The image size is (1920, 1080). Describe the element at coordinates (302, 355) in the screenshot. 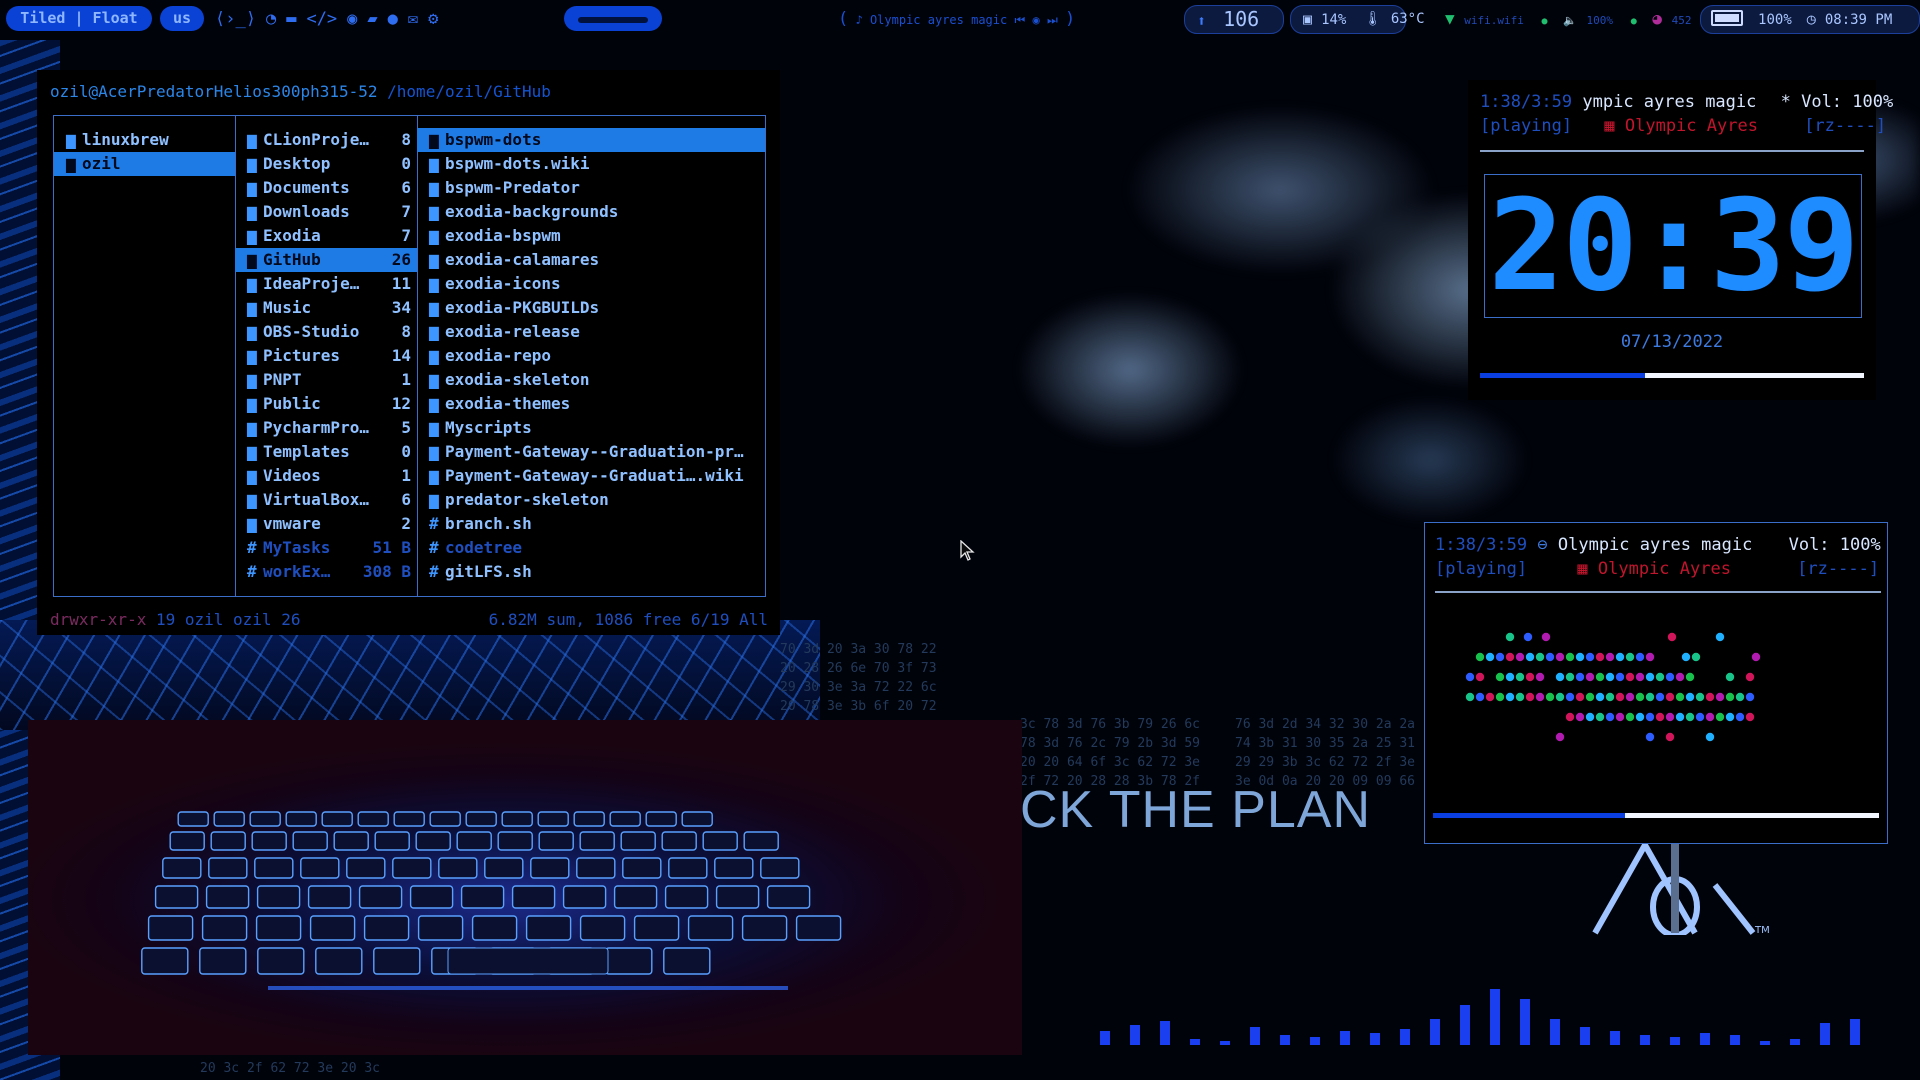

I see `entry-name: Pictures` at that location.